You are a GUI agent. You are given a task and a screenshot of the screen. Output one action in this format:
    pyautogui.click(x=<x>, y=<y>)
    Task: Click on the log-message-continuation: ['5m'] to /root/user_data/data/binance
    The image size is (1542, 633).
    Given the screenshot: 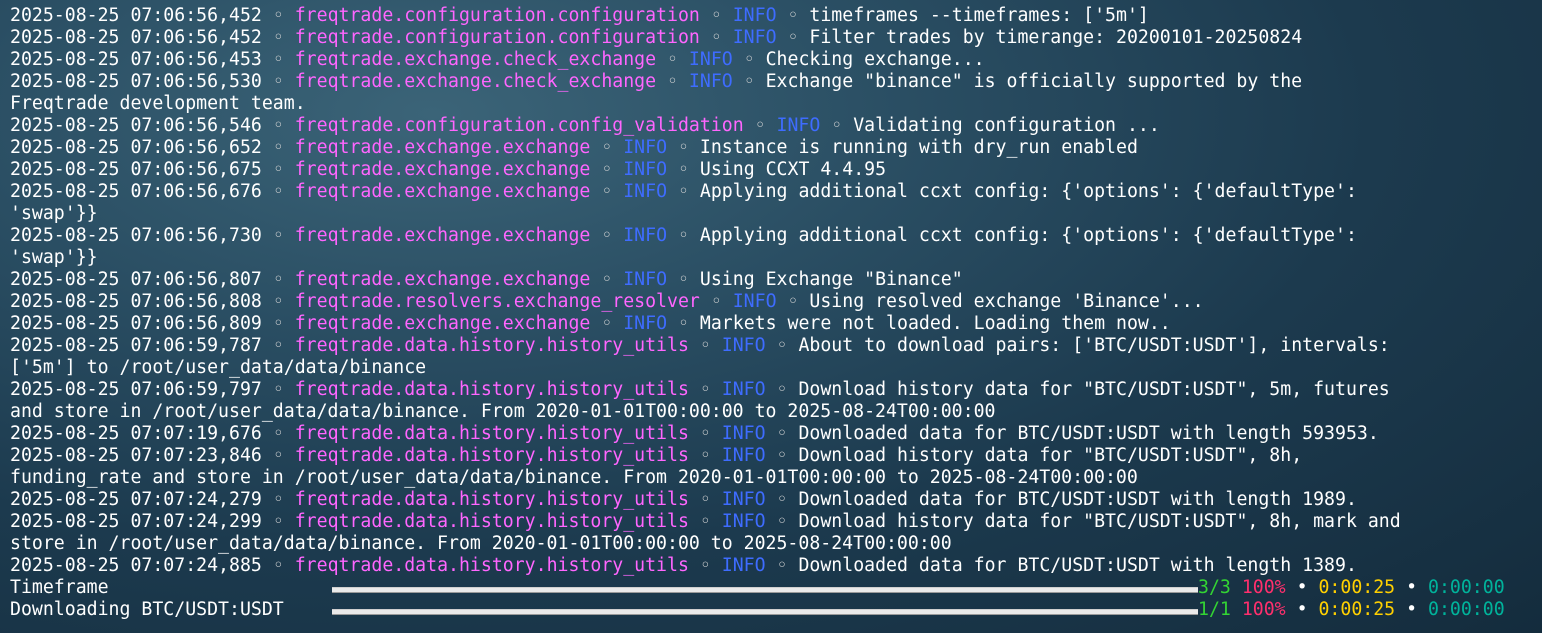 What is the action you would take?
    pyautogui.click(x=218, y=367)
    